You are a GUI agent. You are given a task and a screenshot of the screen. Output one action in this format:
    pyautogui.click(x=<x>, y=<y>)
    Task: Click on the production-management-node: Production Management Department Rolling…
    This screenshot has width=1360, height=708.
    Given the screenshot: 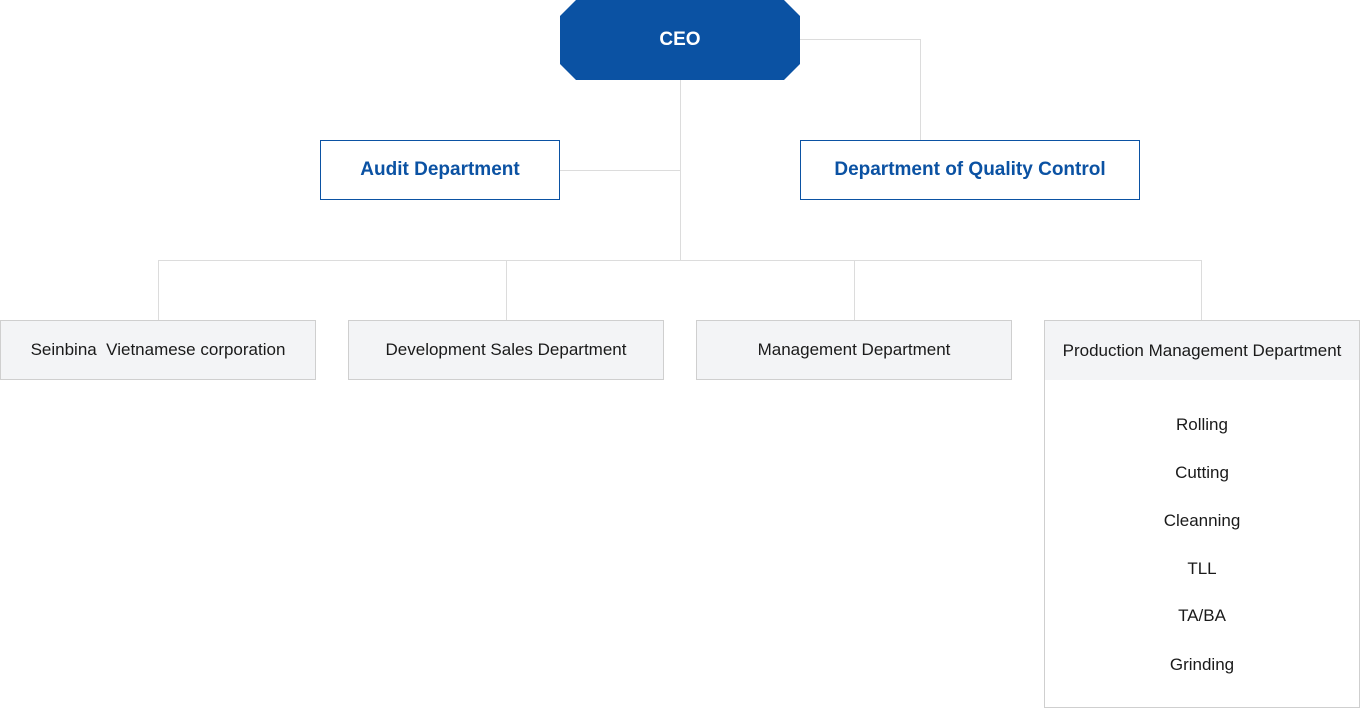 What is the action you would take?
    pyautogui.click(x=1202, y=514)
    